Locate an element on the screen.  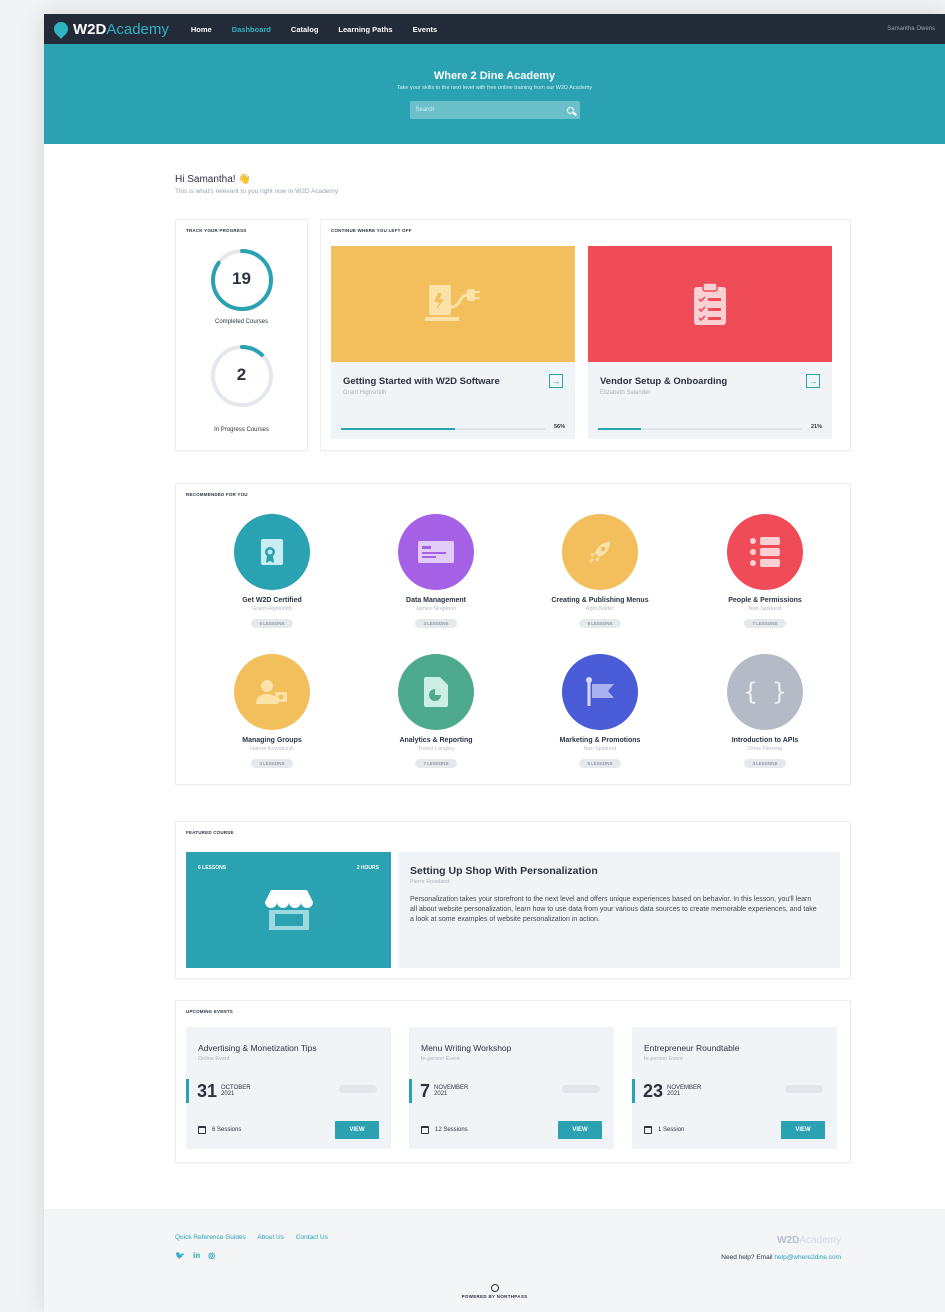
footer-link-contact: Contact Us is located at coordinates (312, 1237).